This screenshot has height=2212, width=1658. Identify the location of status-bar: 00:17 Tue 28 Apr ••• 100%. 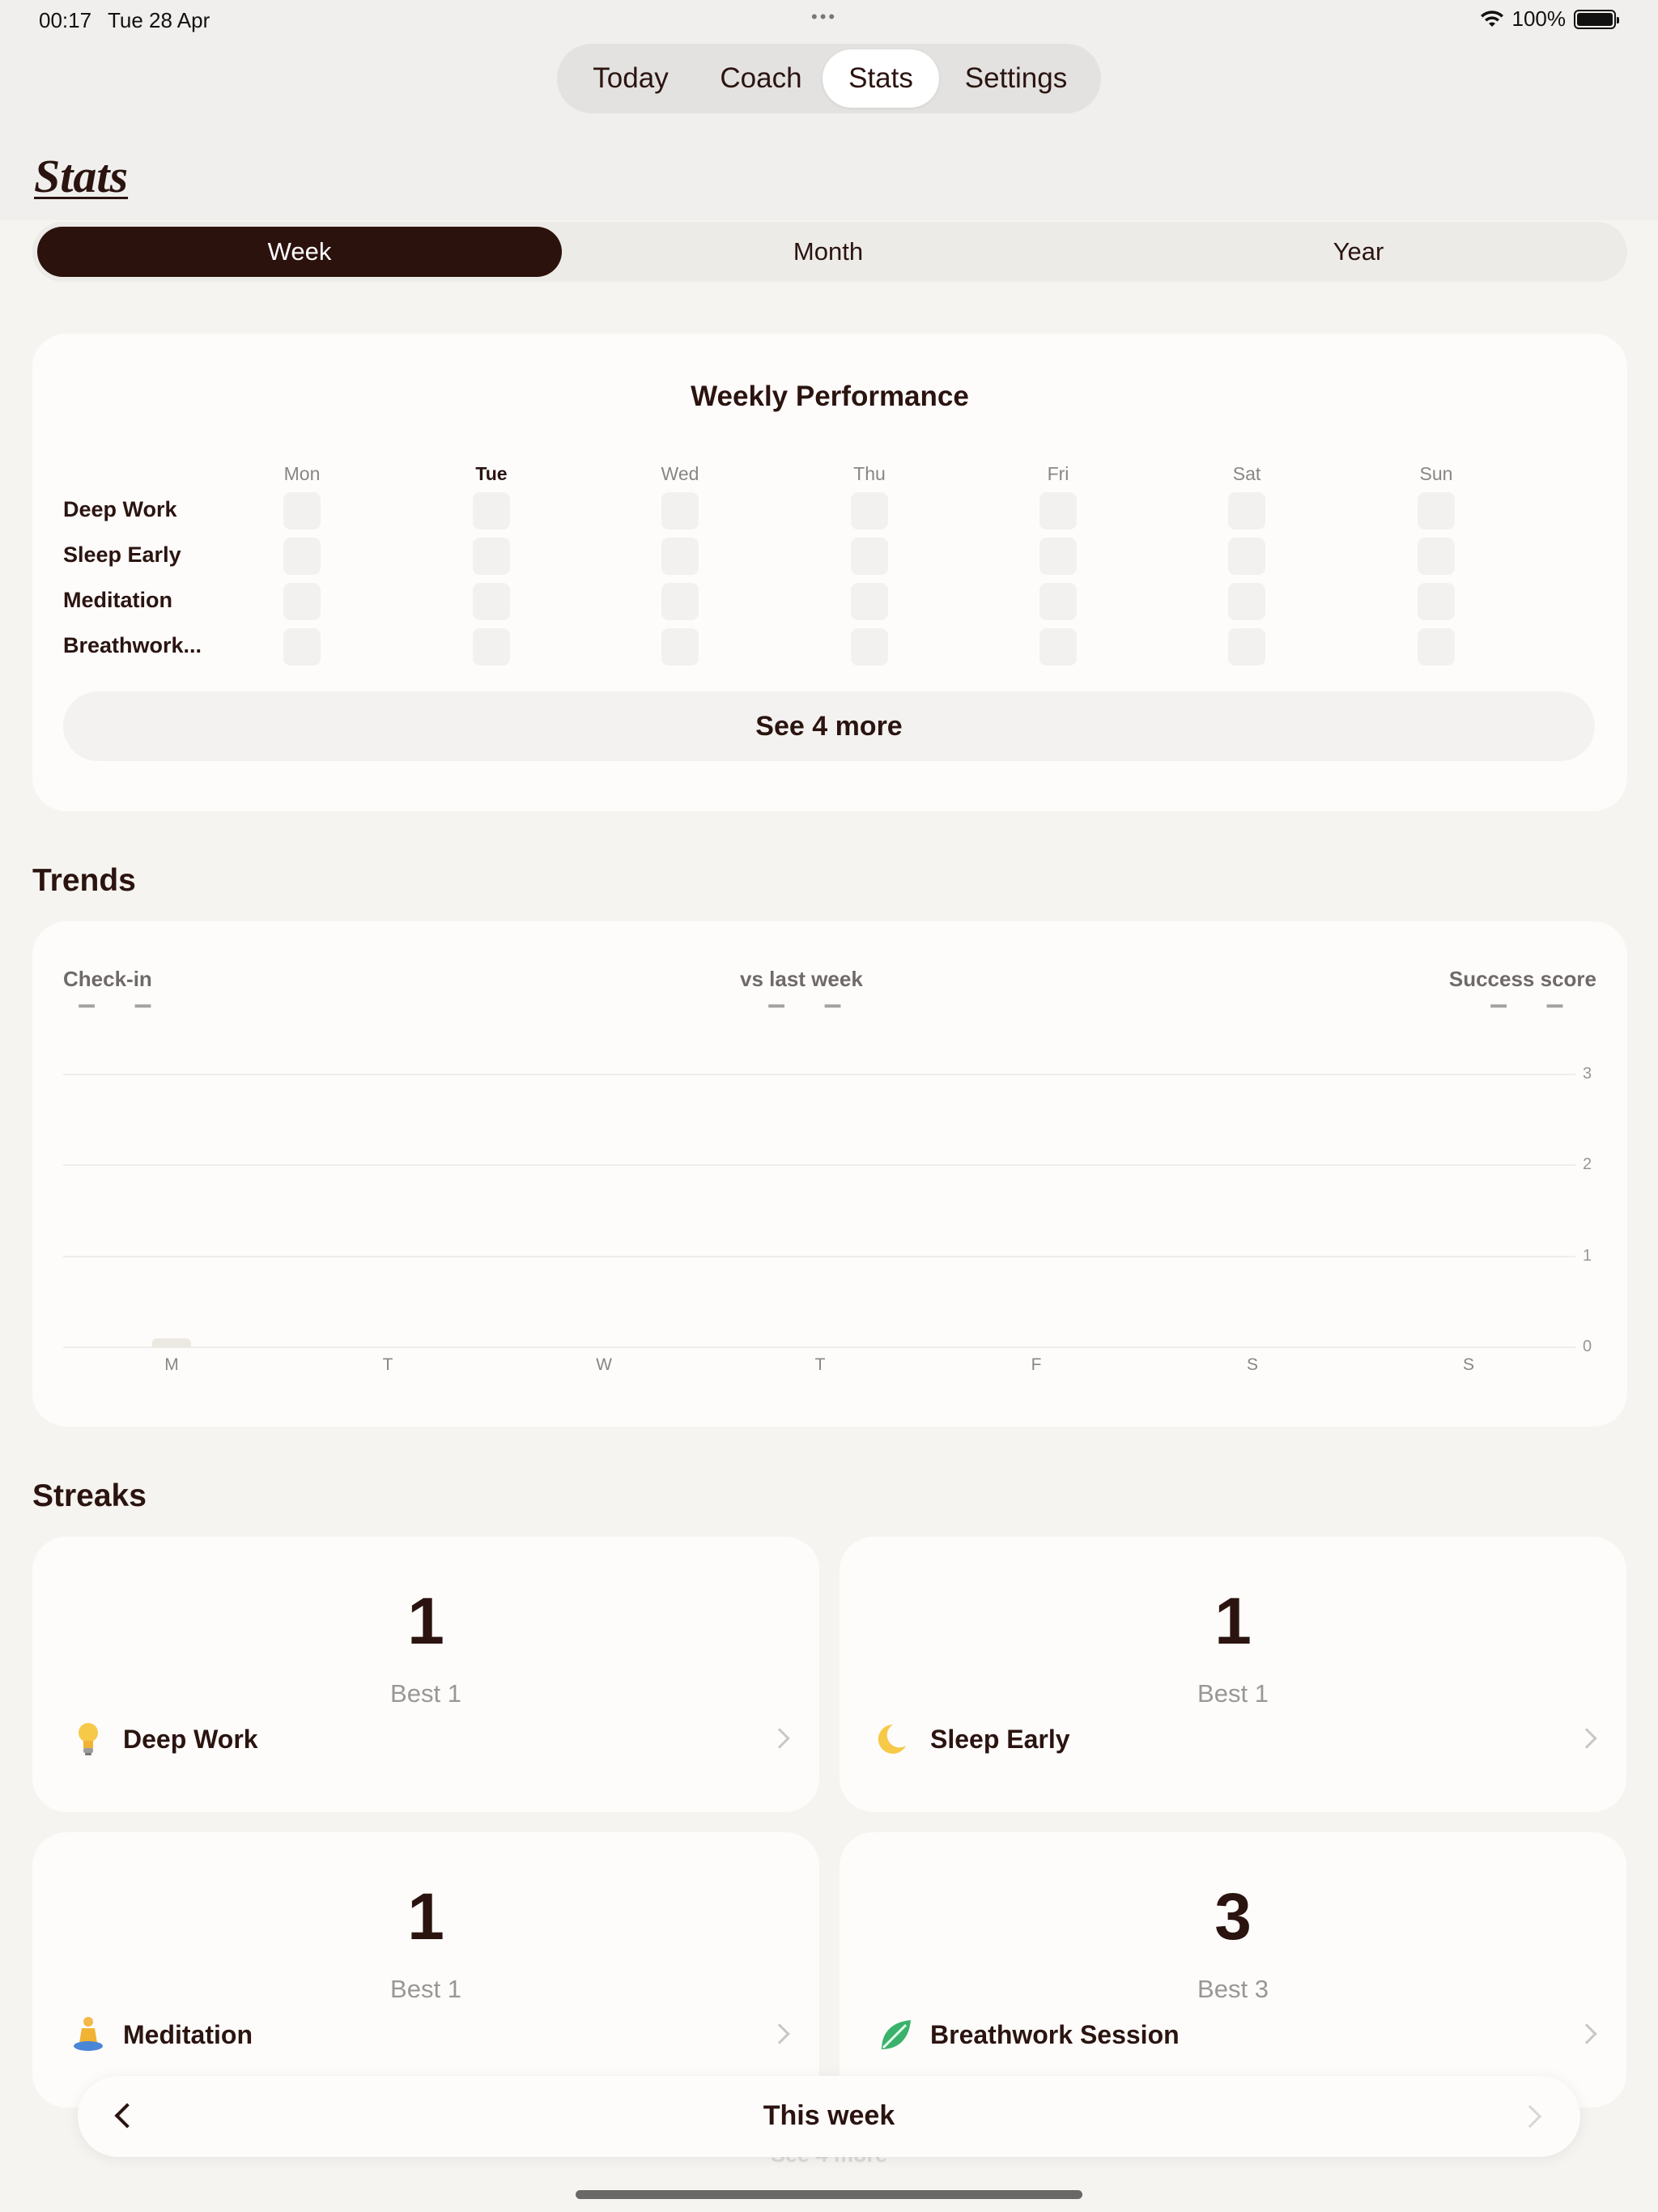
(829, 19).